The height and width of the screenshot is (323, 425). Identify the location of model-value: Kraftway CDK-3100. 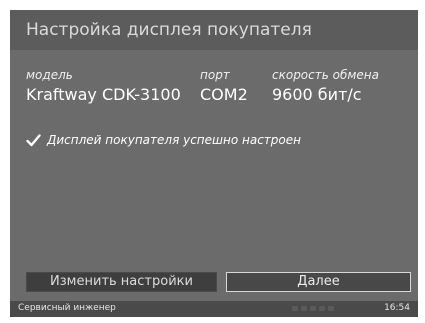
(103, 94).